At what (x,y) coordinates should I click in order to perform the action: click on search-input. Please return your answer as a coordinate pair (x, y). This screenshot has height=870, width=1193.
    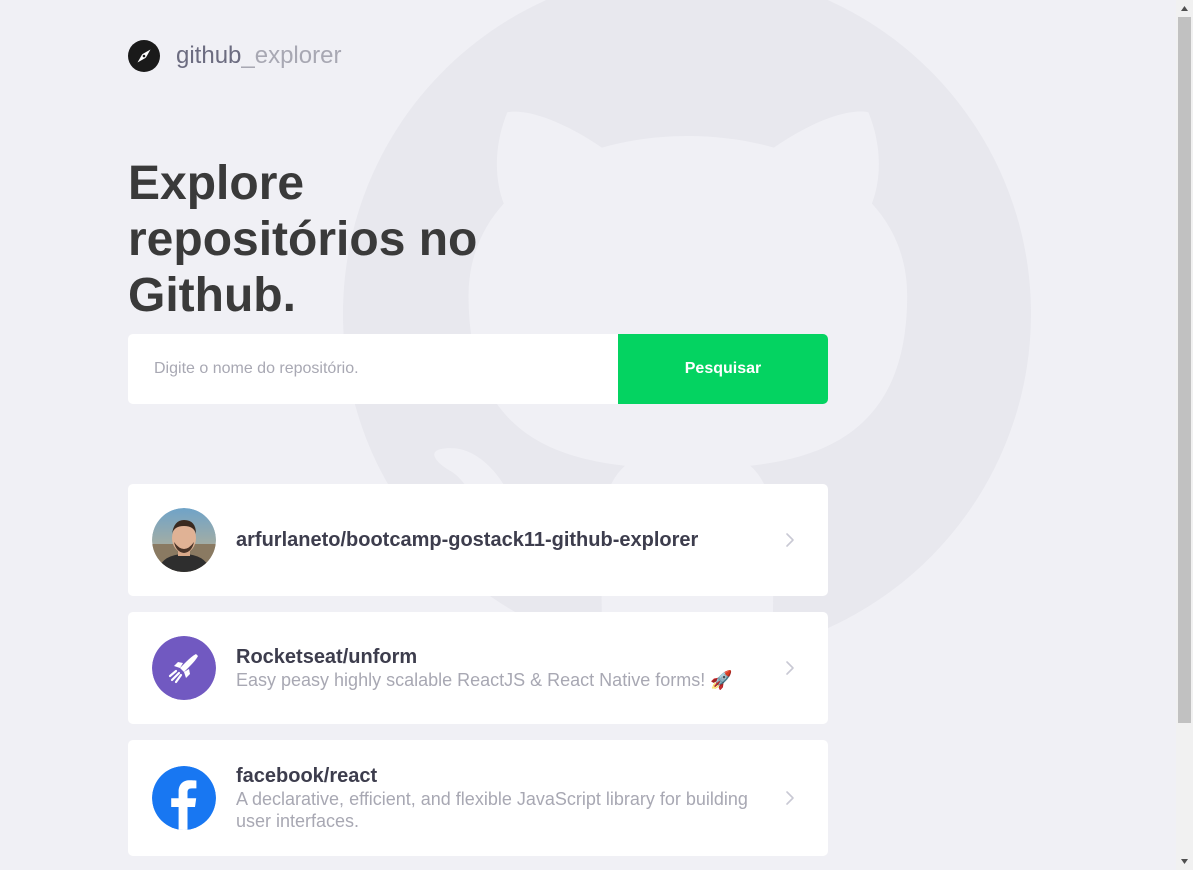
    Looking at the image, I should click on (373, 369).